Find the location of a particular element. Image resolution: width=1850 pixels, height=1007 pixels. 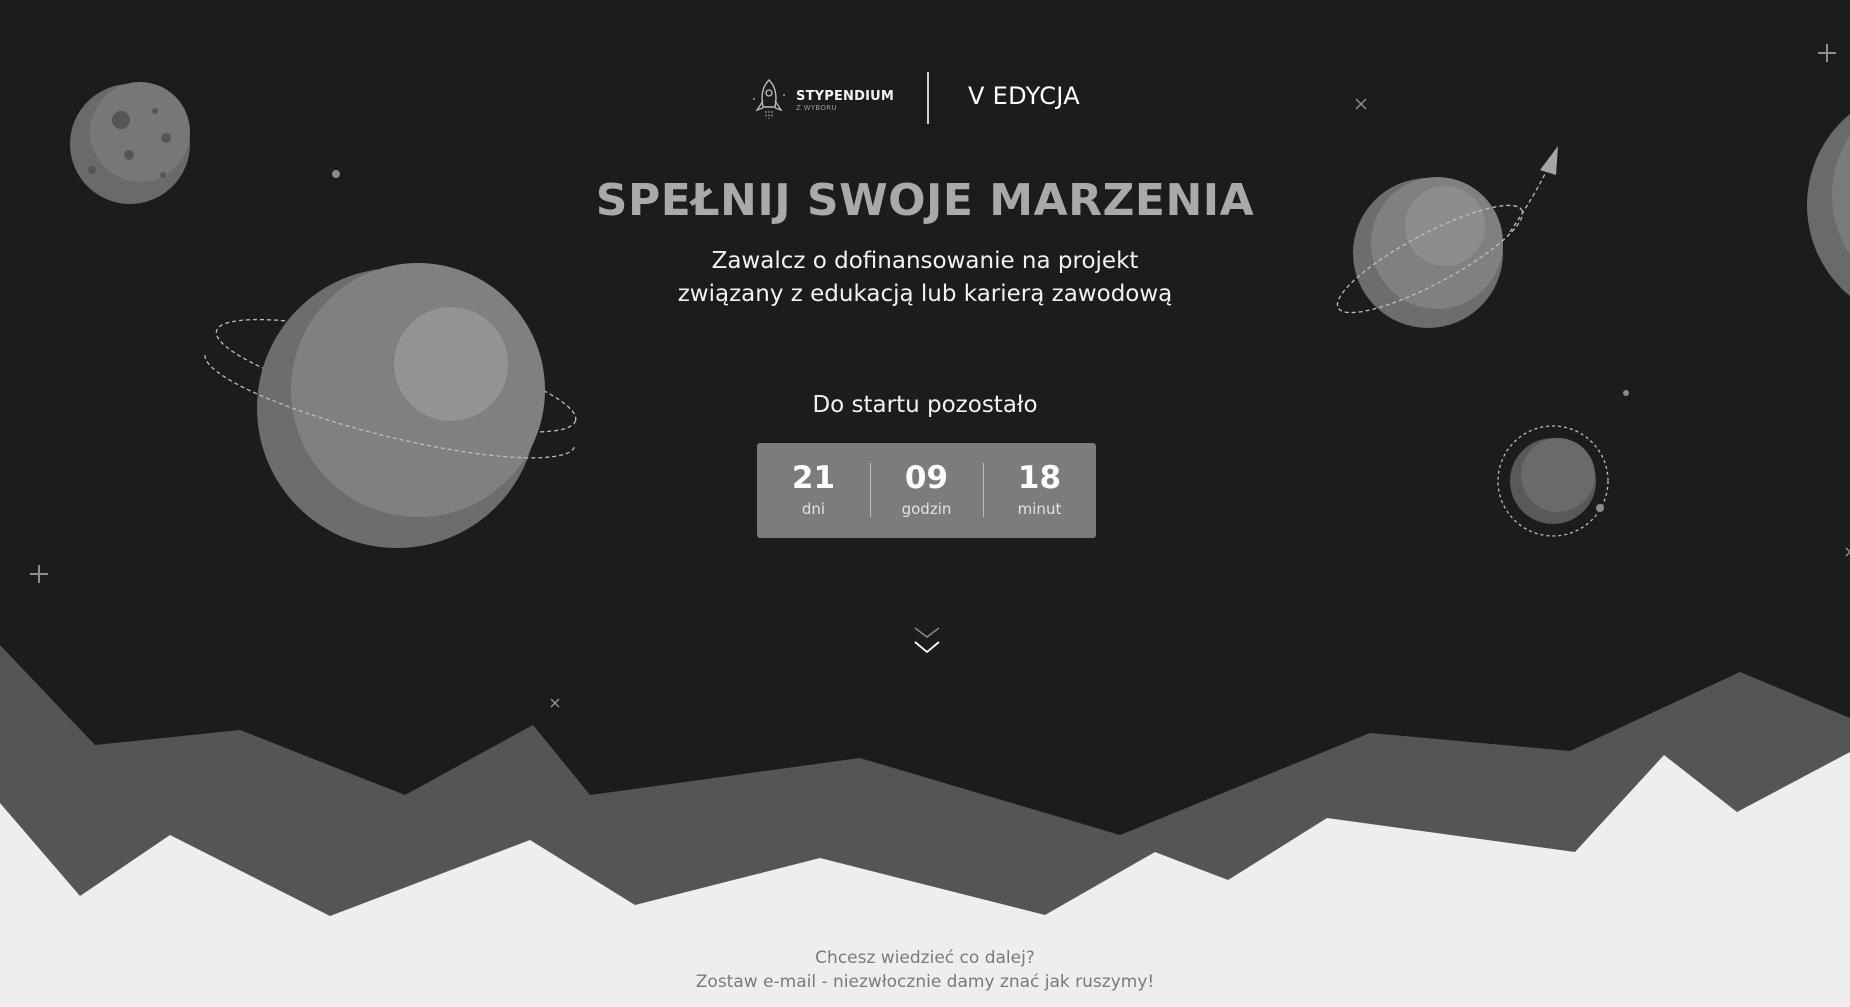

subtitle-line-2: związany z edukacją lub karierą zawodową is located at coordinates (925, 294).